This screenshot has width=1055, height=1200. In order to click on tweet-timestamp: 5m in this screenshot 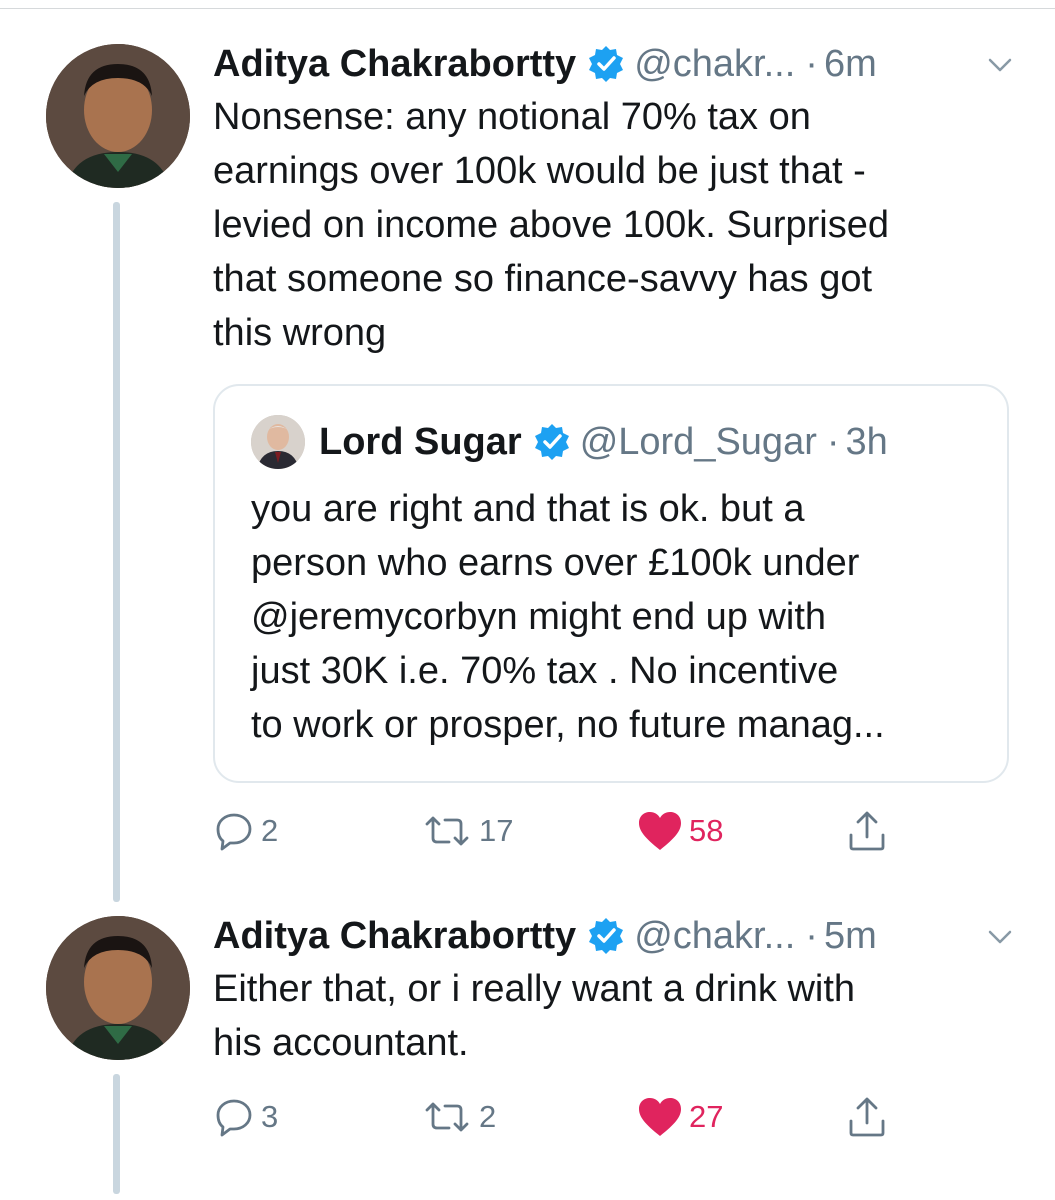, I will do `click(850, 936)`.